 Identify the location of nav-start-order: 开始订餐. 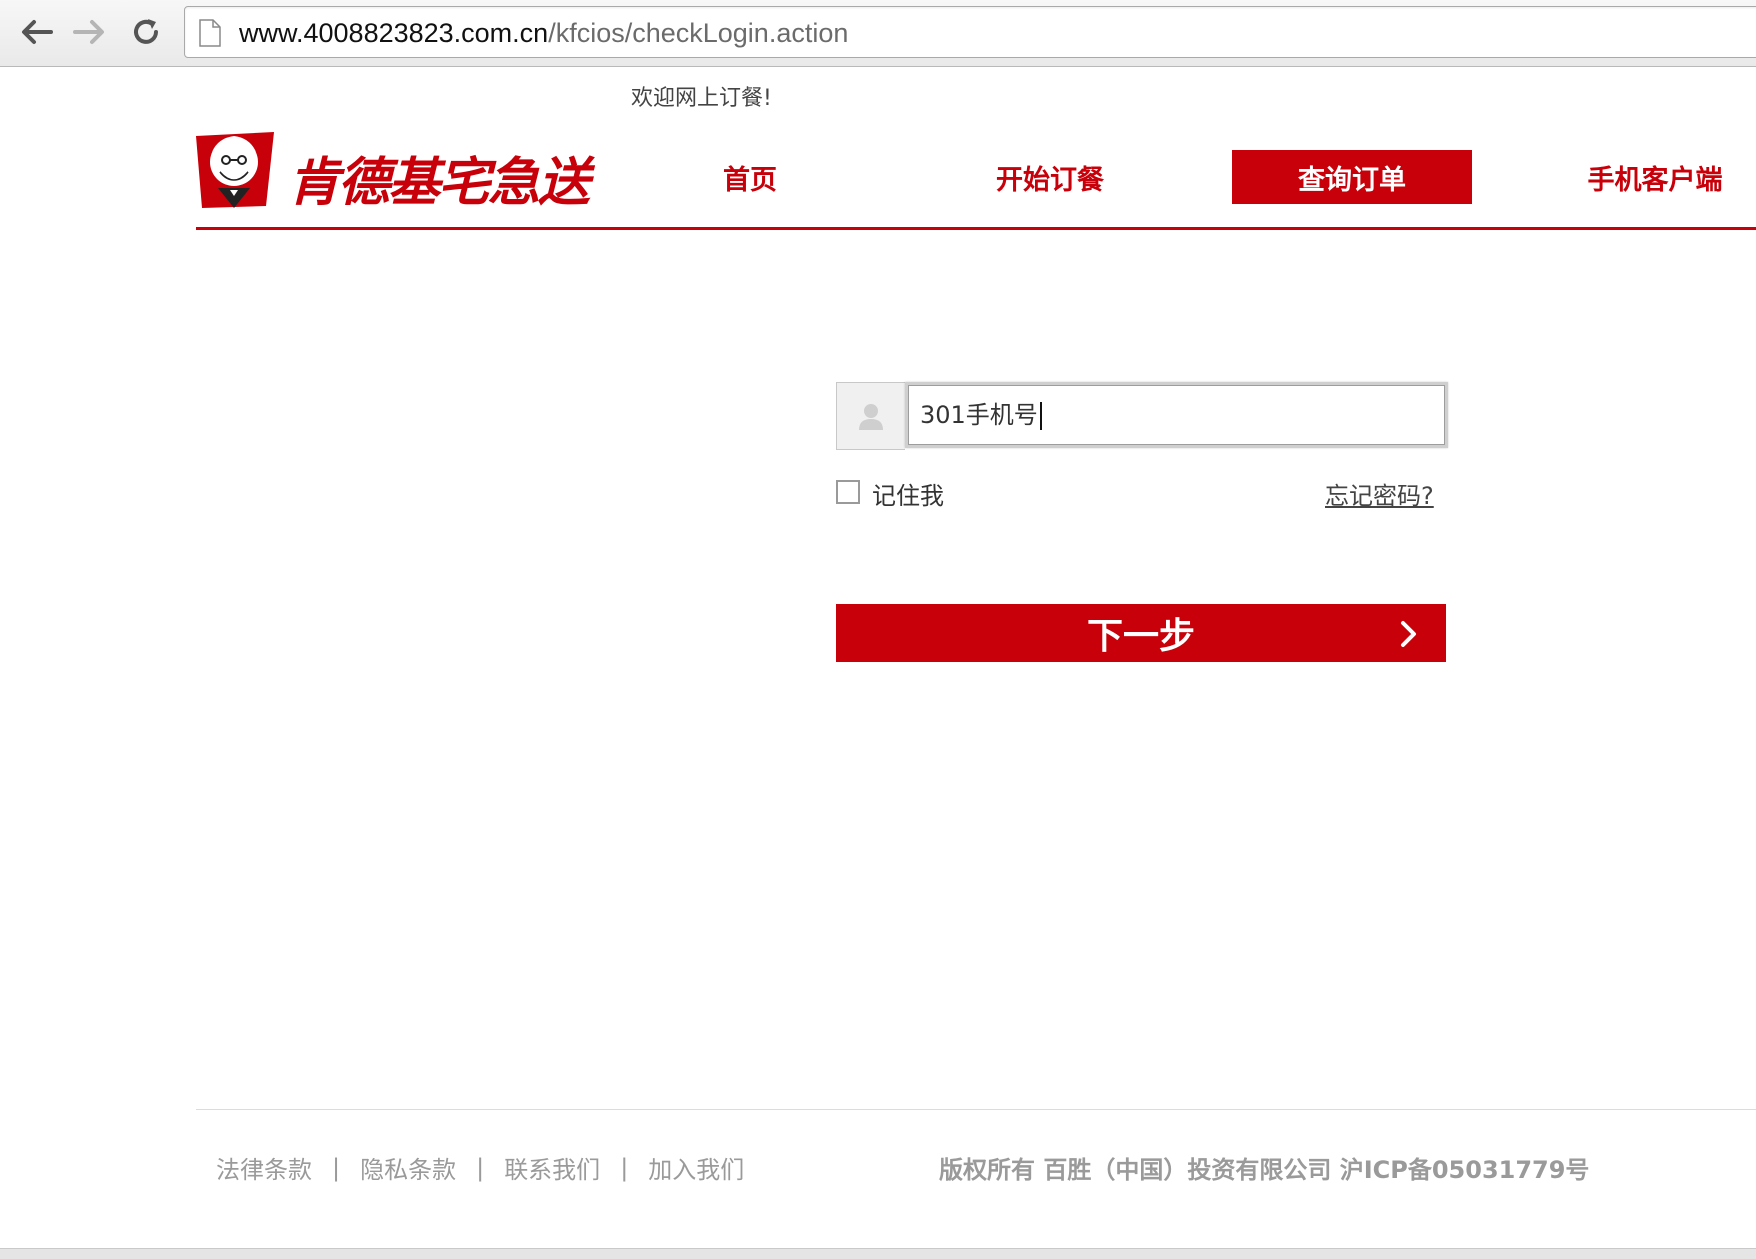
(1050, 177).